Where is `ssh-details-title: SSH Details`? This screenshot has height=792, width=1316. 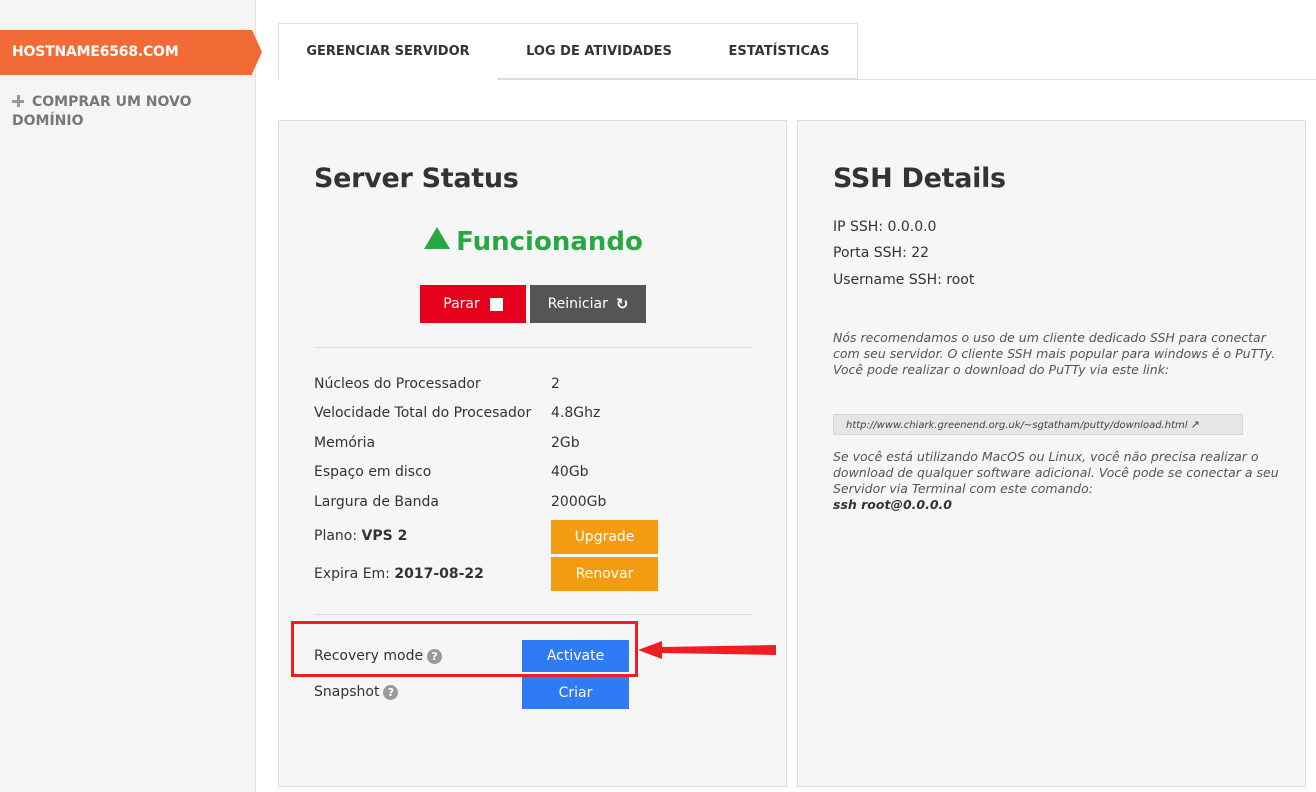 ssh-details-title: SSH Details is located at coordinates (919, 178).